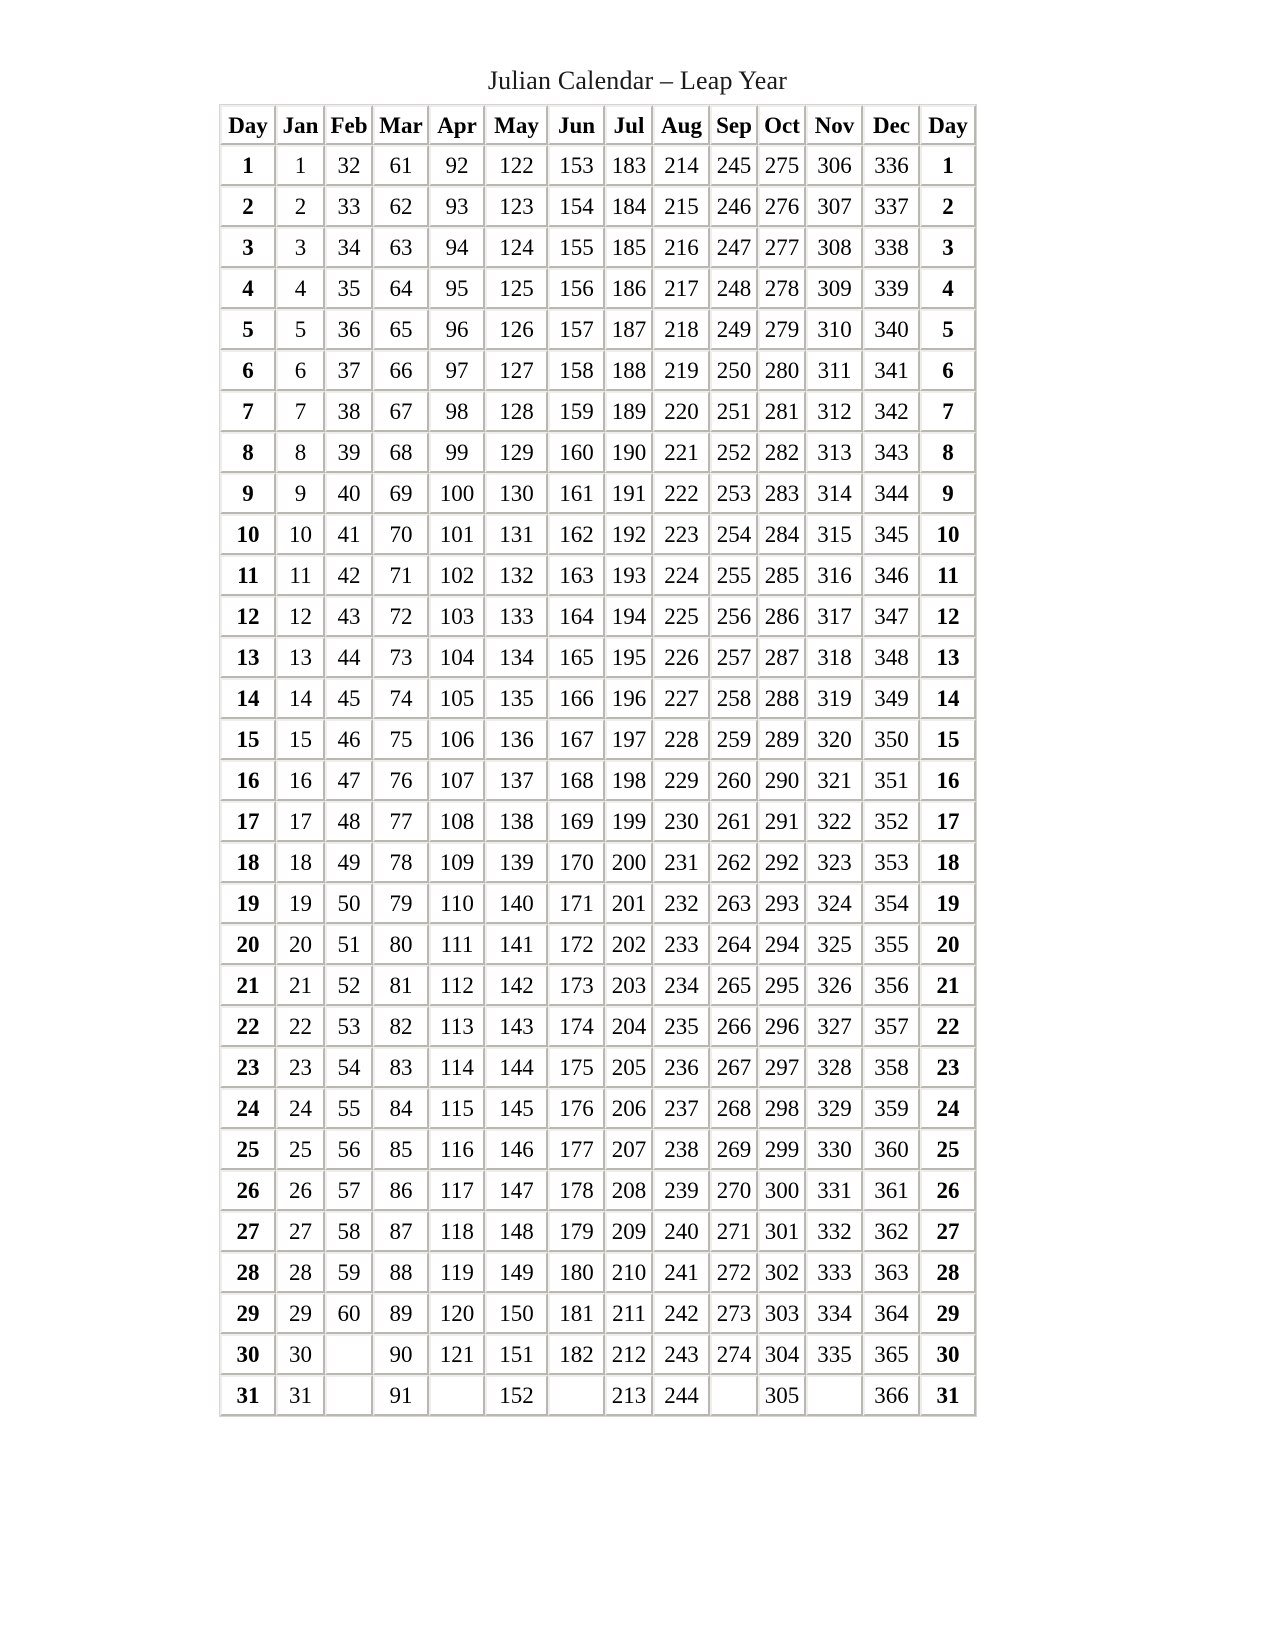 This screenshot has height=1650, width=1275. Describe the element at coordinates (834, 944) in the screenshot. I see `julian-day-cell: 325` at that location.